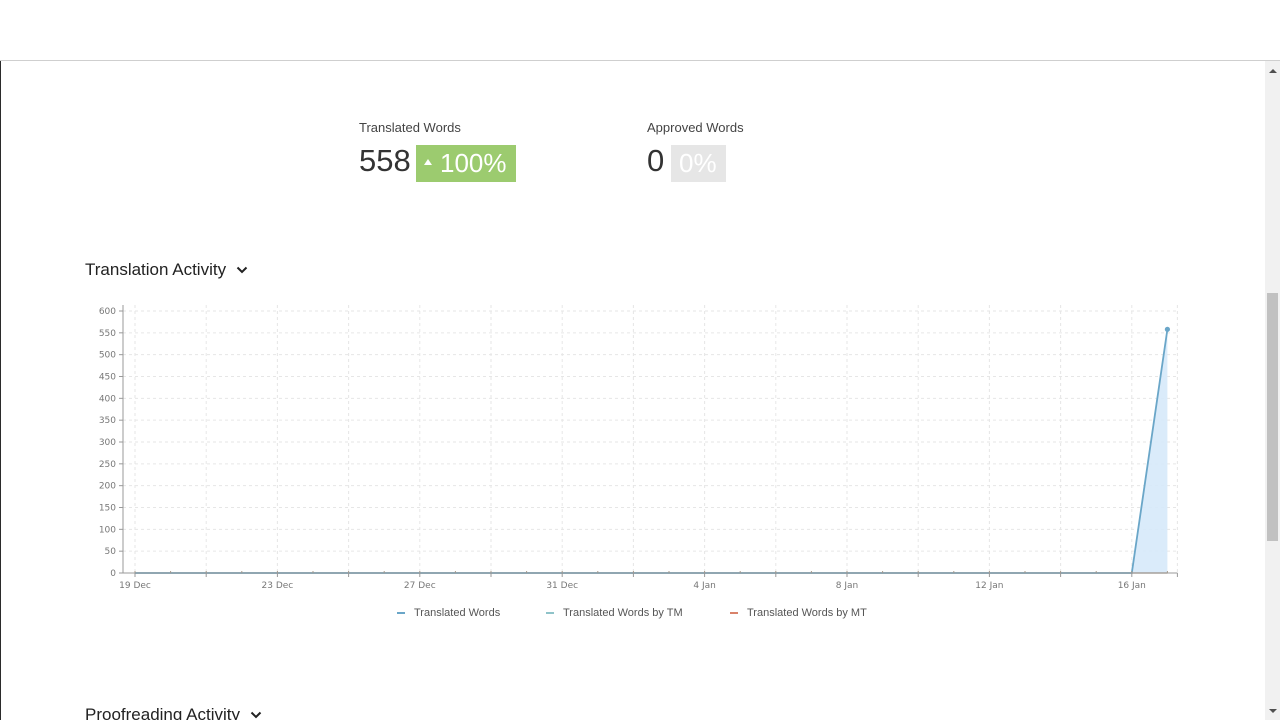 Image resolution: width=1280 pixels, height=720 pixels. What do you see at coordinates (107, 312) in the screenshot?
I see `y-tick-label: 600` at bounding box center [107, 312].